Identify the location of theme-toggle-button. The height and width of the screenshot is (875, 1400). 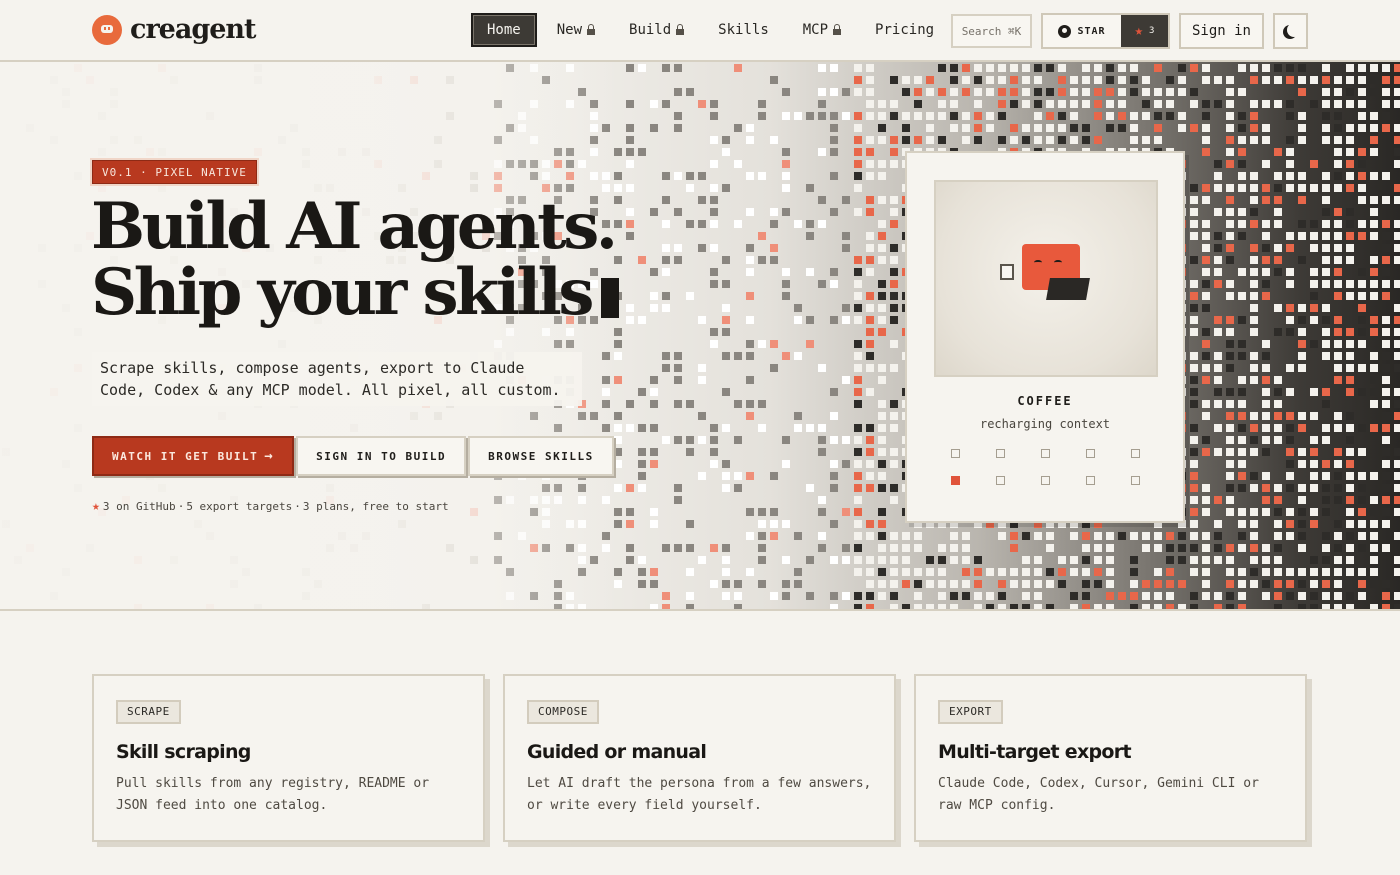
(1290, 31).